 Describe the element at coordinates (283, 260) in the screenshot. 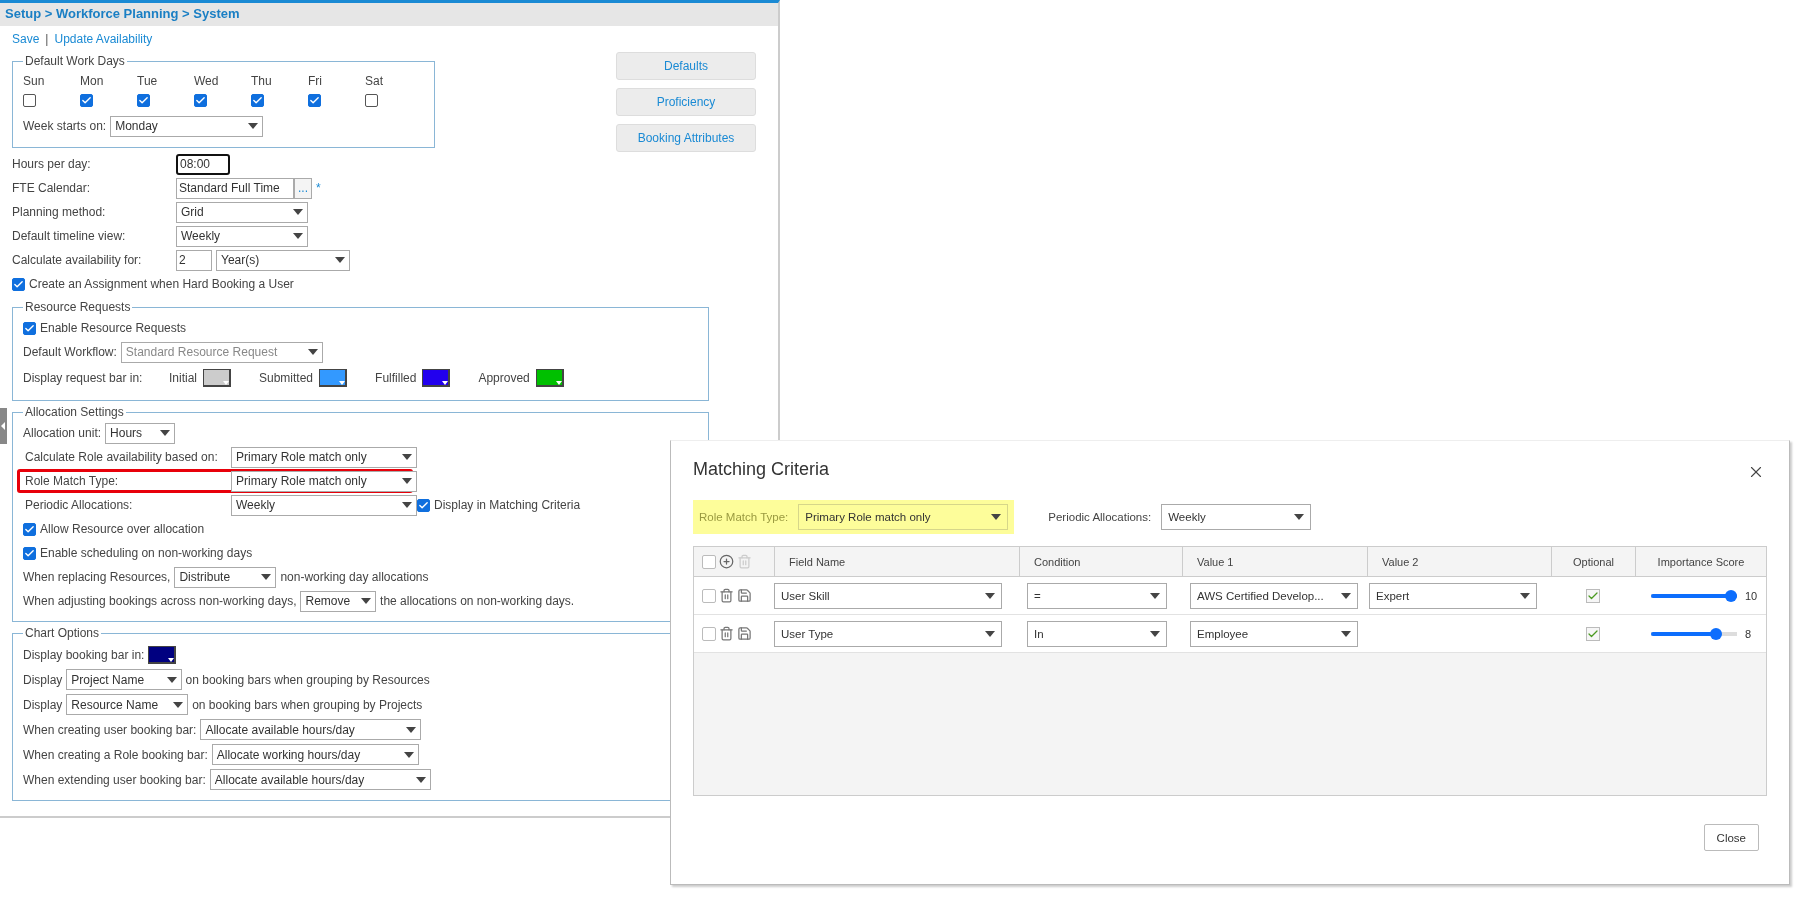

I see `dropdown: Year(s)` at that location.